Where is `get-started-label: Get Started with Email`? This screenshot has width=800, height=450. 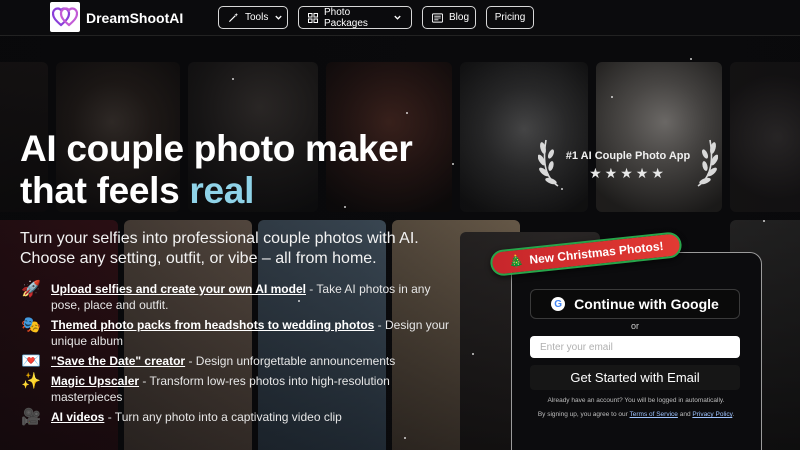
get-started-label: Get Started with Email is located at coordinates (635, 377).